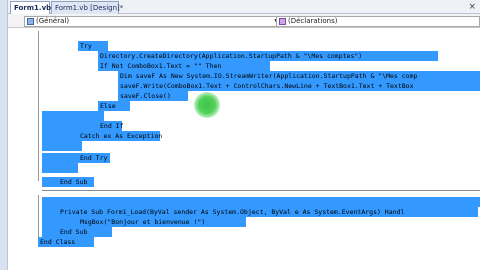  Describe the element at coordinates (32, 7) in the screenshot. I see `tab-form1-code: Form1.vb*` at that location.